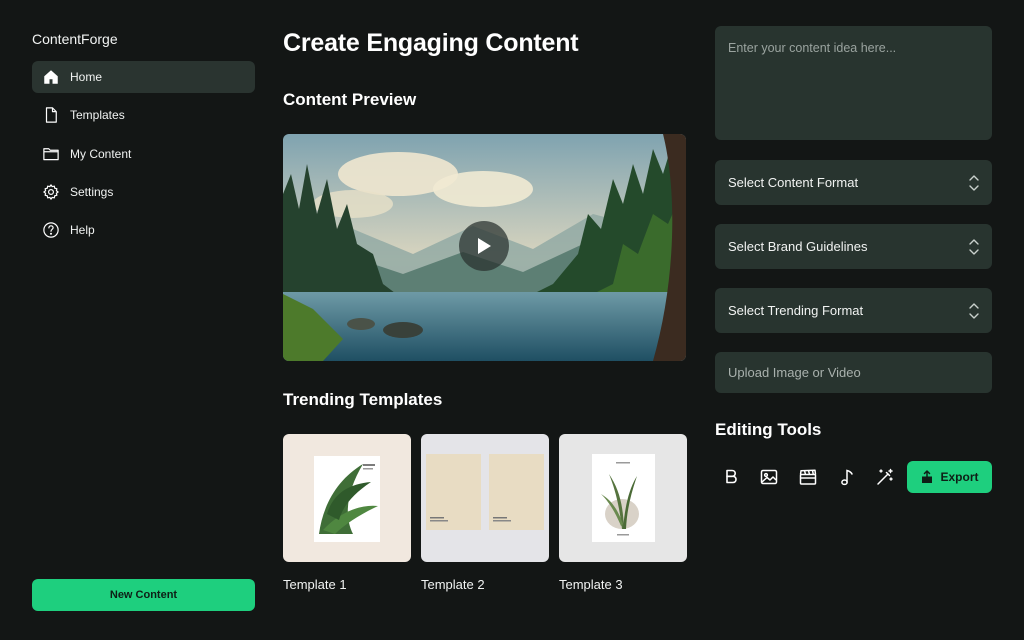 The width and height of the screenshot is (1024, 640). What do you see at coordinates (86, 77) in the screenshot?
I see `sidebar-item-label: Home` at bounding box center [86, 77].